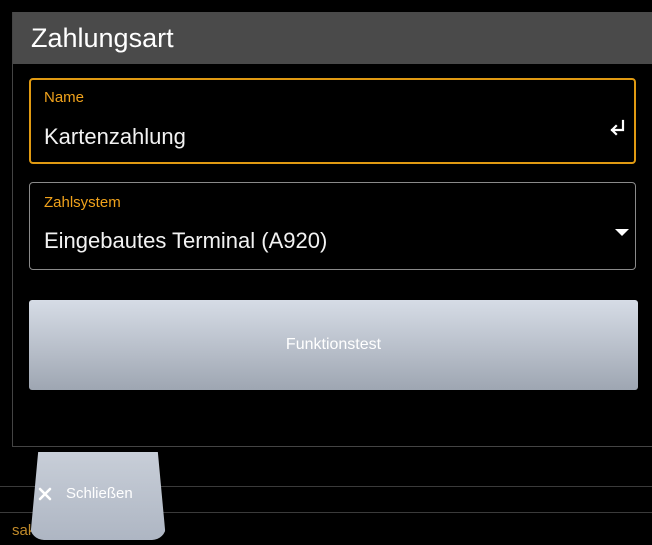  I want to click on dialog-title: Zahlungsart, so click(102, 38).